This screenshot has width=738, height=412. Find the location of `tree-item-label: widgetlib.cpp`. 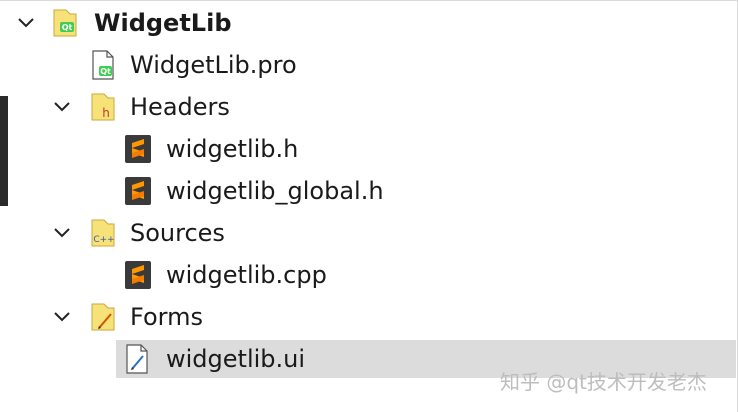

tree-item-label: widgetlib.cpp is located at coordinates (246, 275).